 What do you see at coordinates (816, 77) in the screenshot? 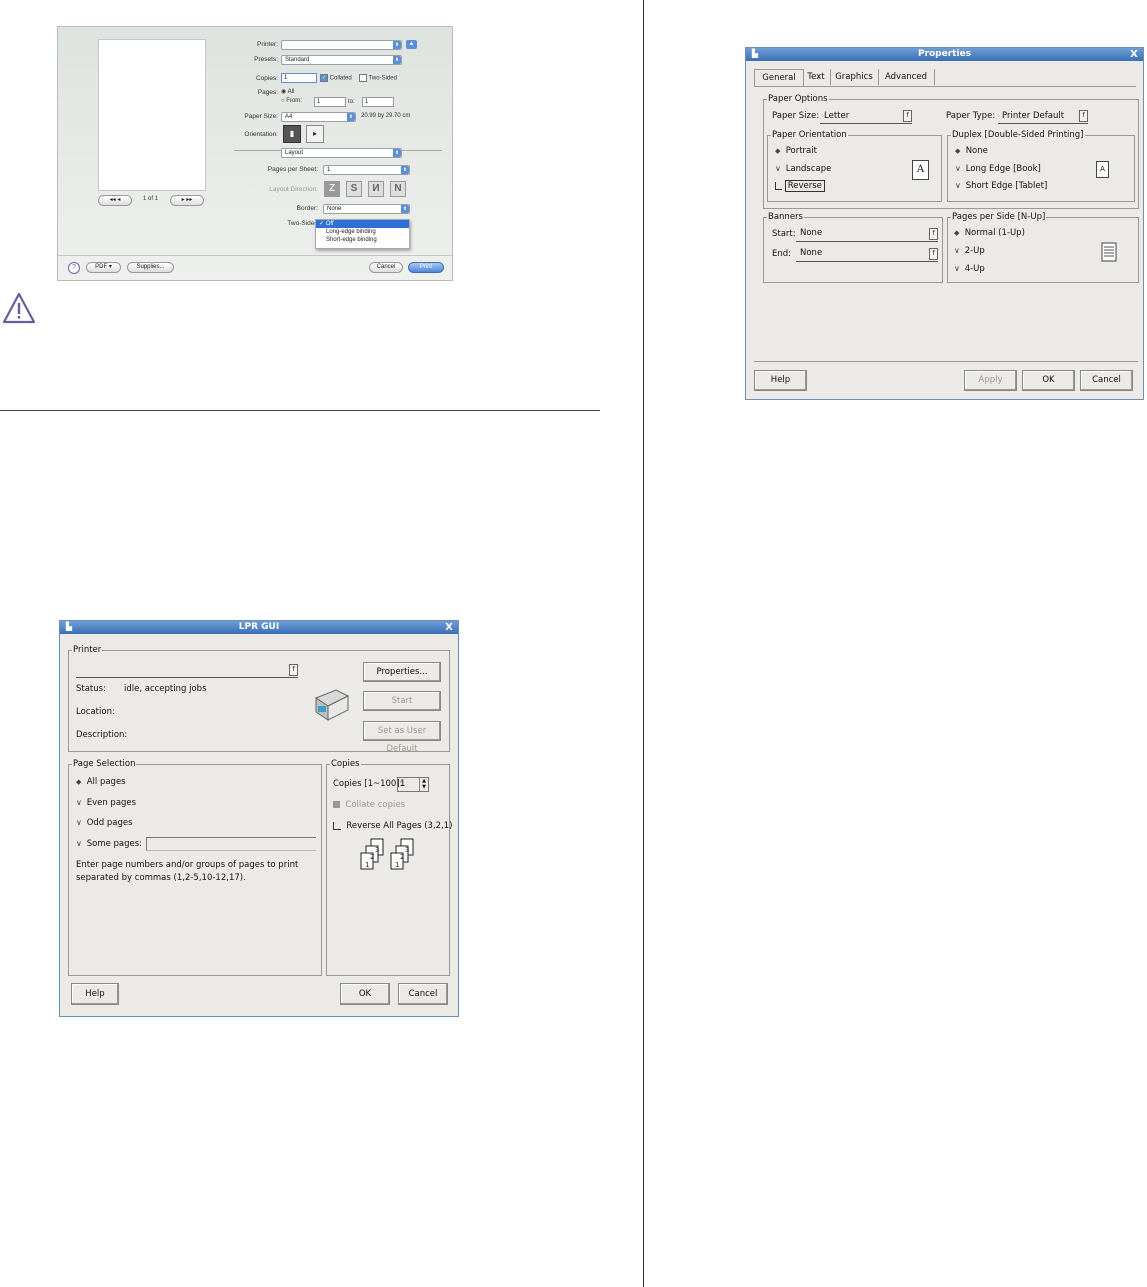
I see `tab-text: Text` at bounding box center [816, 77].